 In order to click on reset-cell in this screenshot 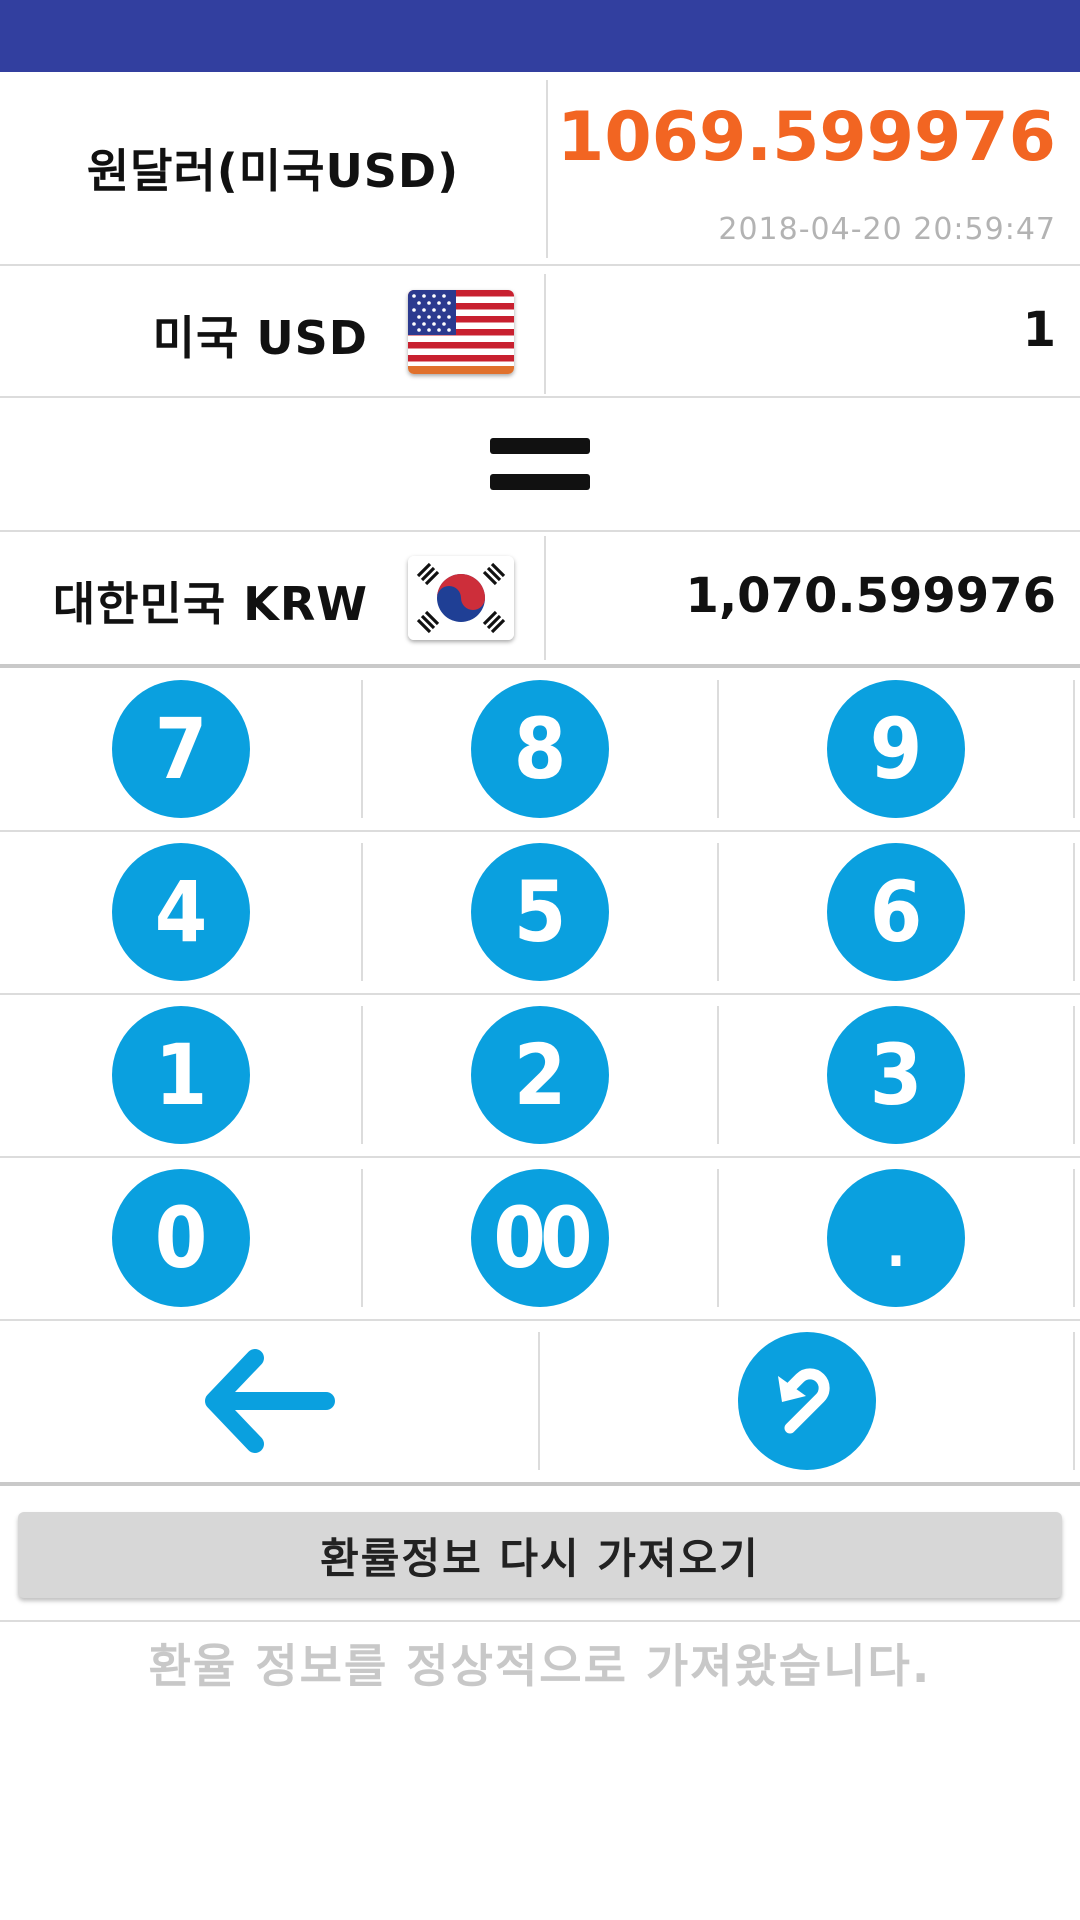, I will do `click(807, 1401)`.